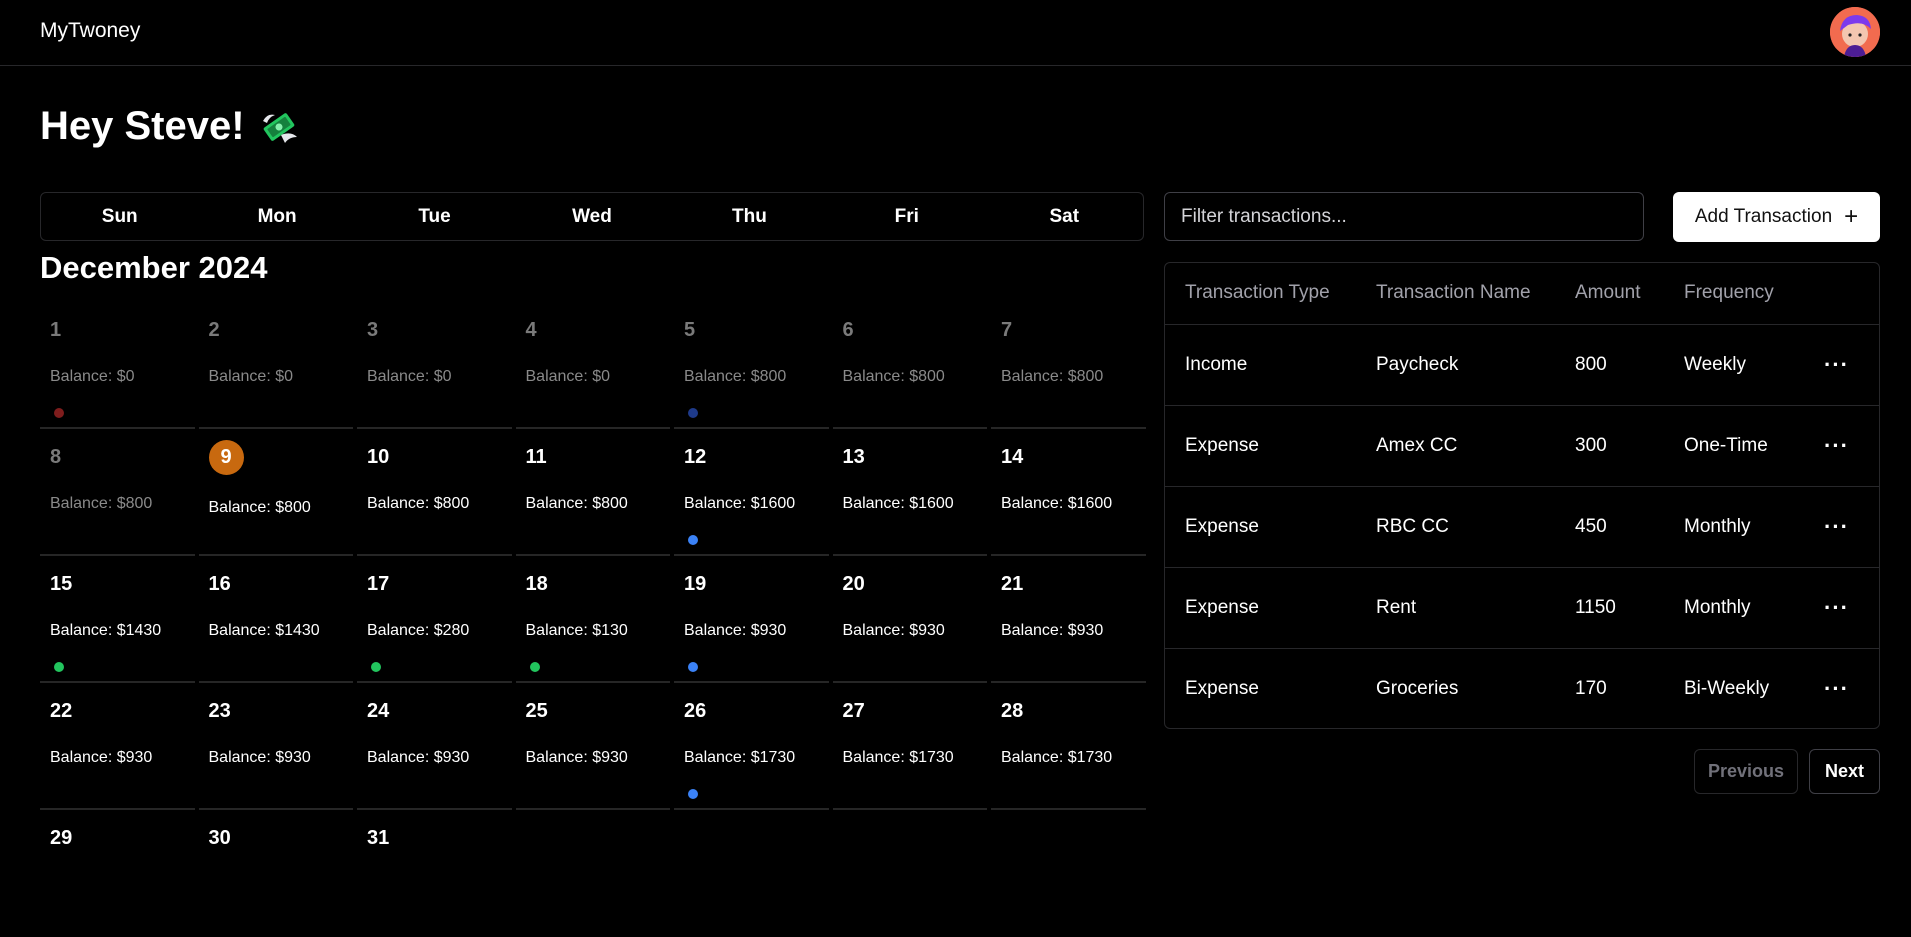 This screenshot has height=937, width=1911. Describe the element at coordinates (592, 746) in the screenshot. I see `calendar-day: 25 Balance: $930` at that location.